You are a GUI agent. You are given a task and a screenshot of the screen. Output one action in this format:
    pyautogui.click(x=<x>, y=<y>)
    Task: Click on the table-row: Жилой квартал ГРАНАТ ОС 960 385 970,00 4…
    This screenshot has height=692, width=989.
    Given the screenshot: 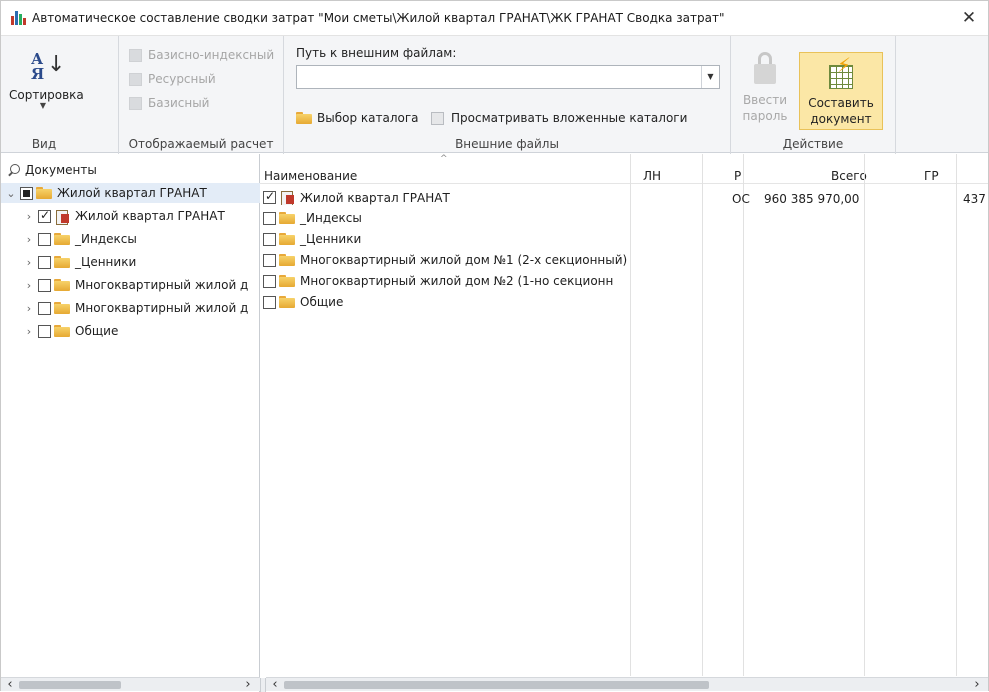 What is the action you would take?
    pyautogui.click(x=624, y=198)
    